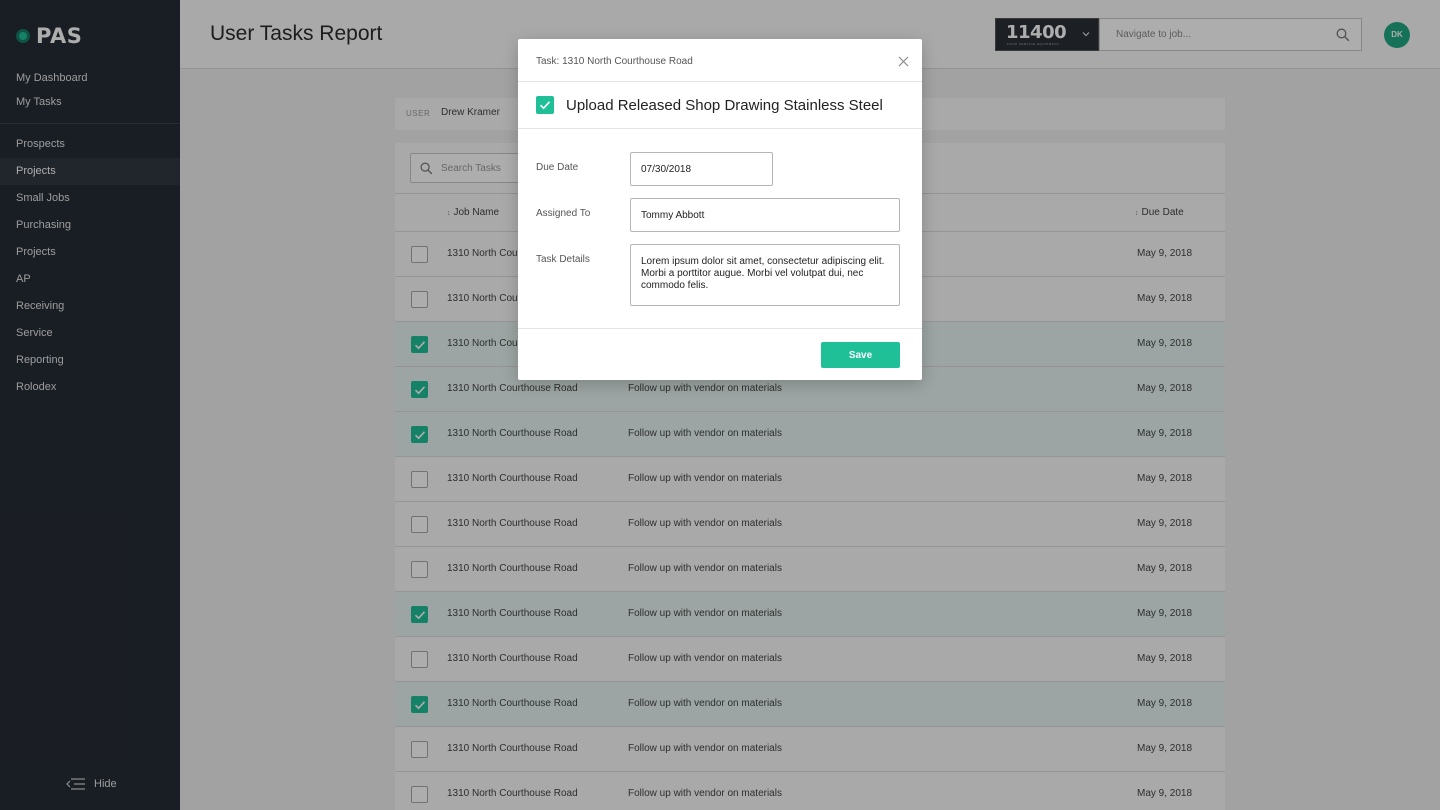  Describe the element at coordinates (557, 167) in the screenshot. I see `due-date-label: Due Date` at that location.